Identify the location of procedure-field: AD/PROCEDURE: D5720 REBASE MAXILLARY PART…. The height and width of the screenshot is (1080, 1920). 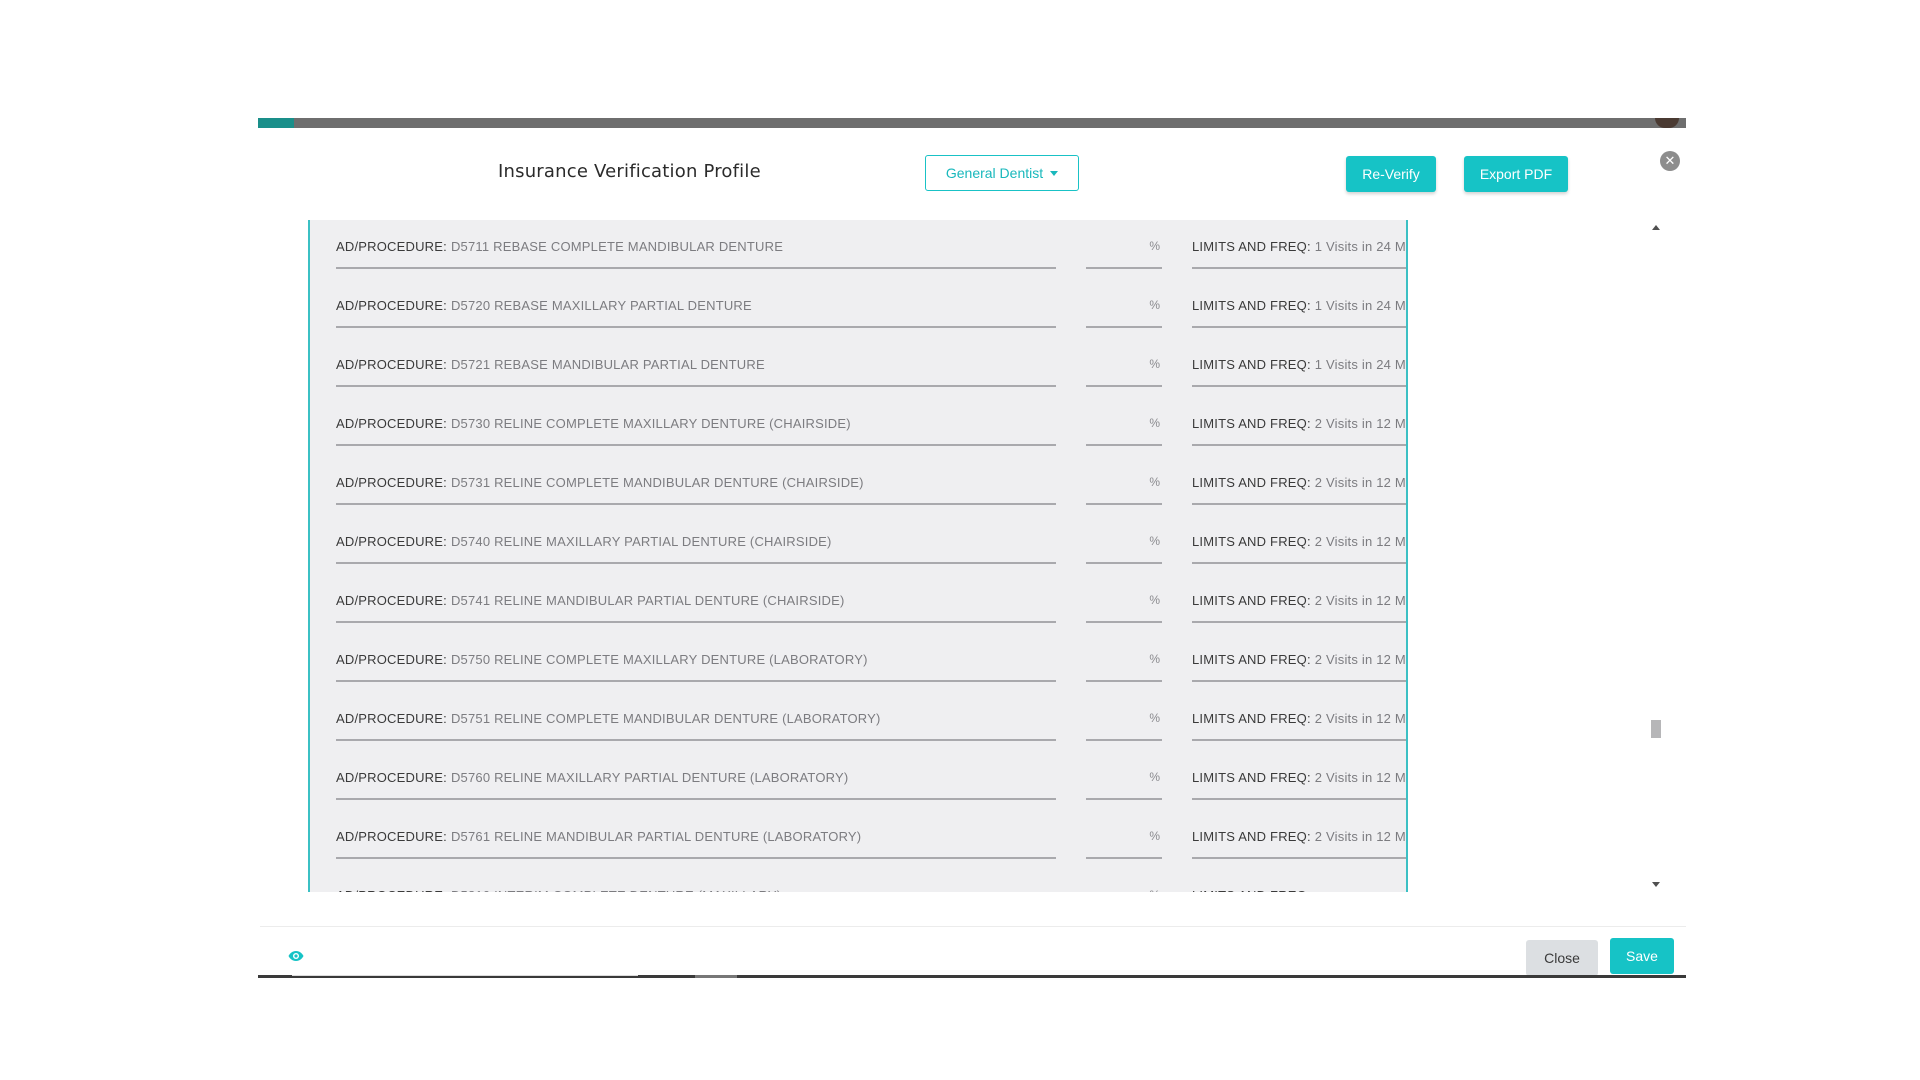
(696, 306).